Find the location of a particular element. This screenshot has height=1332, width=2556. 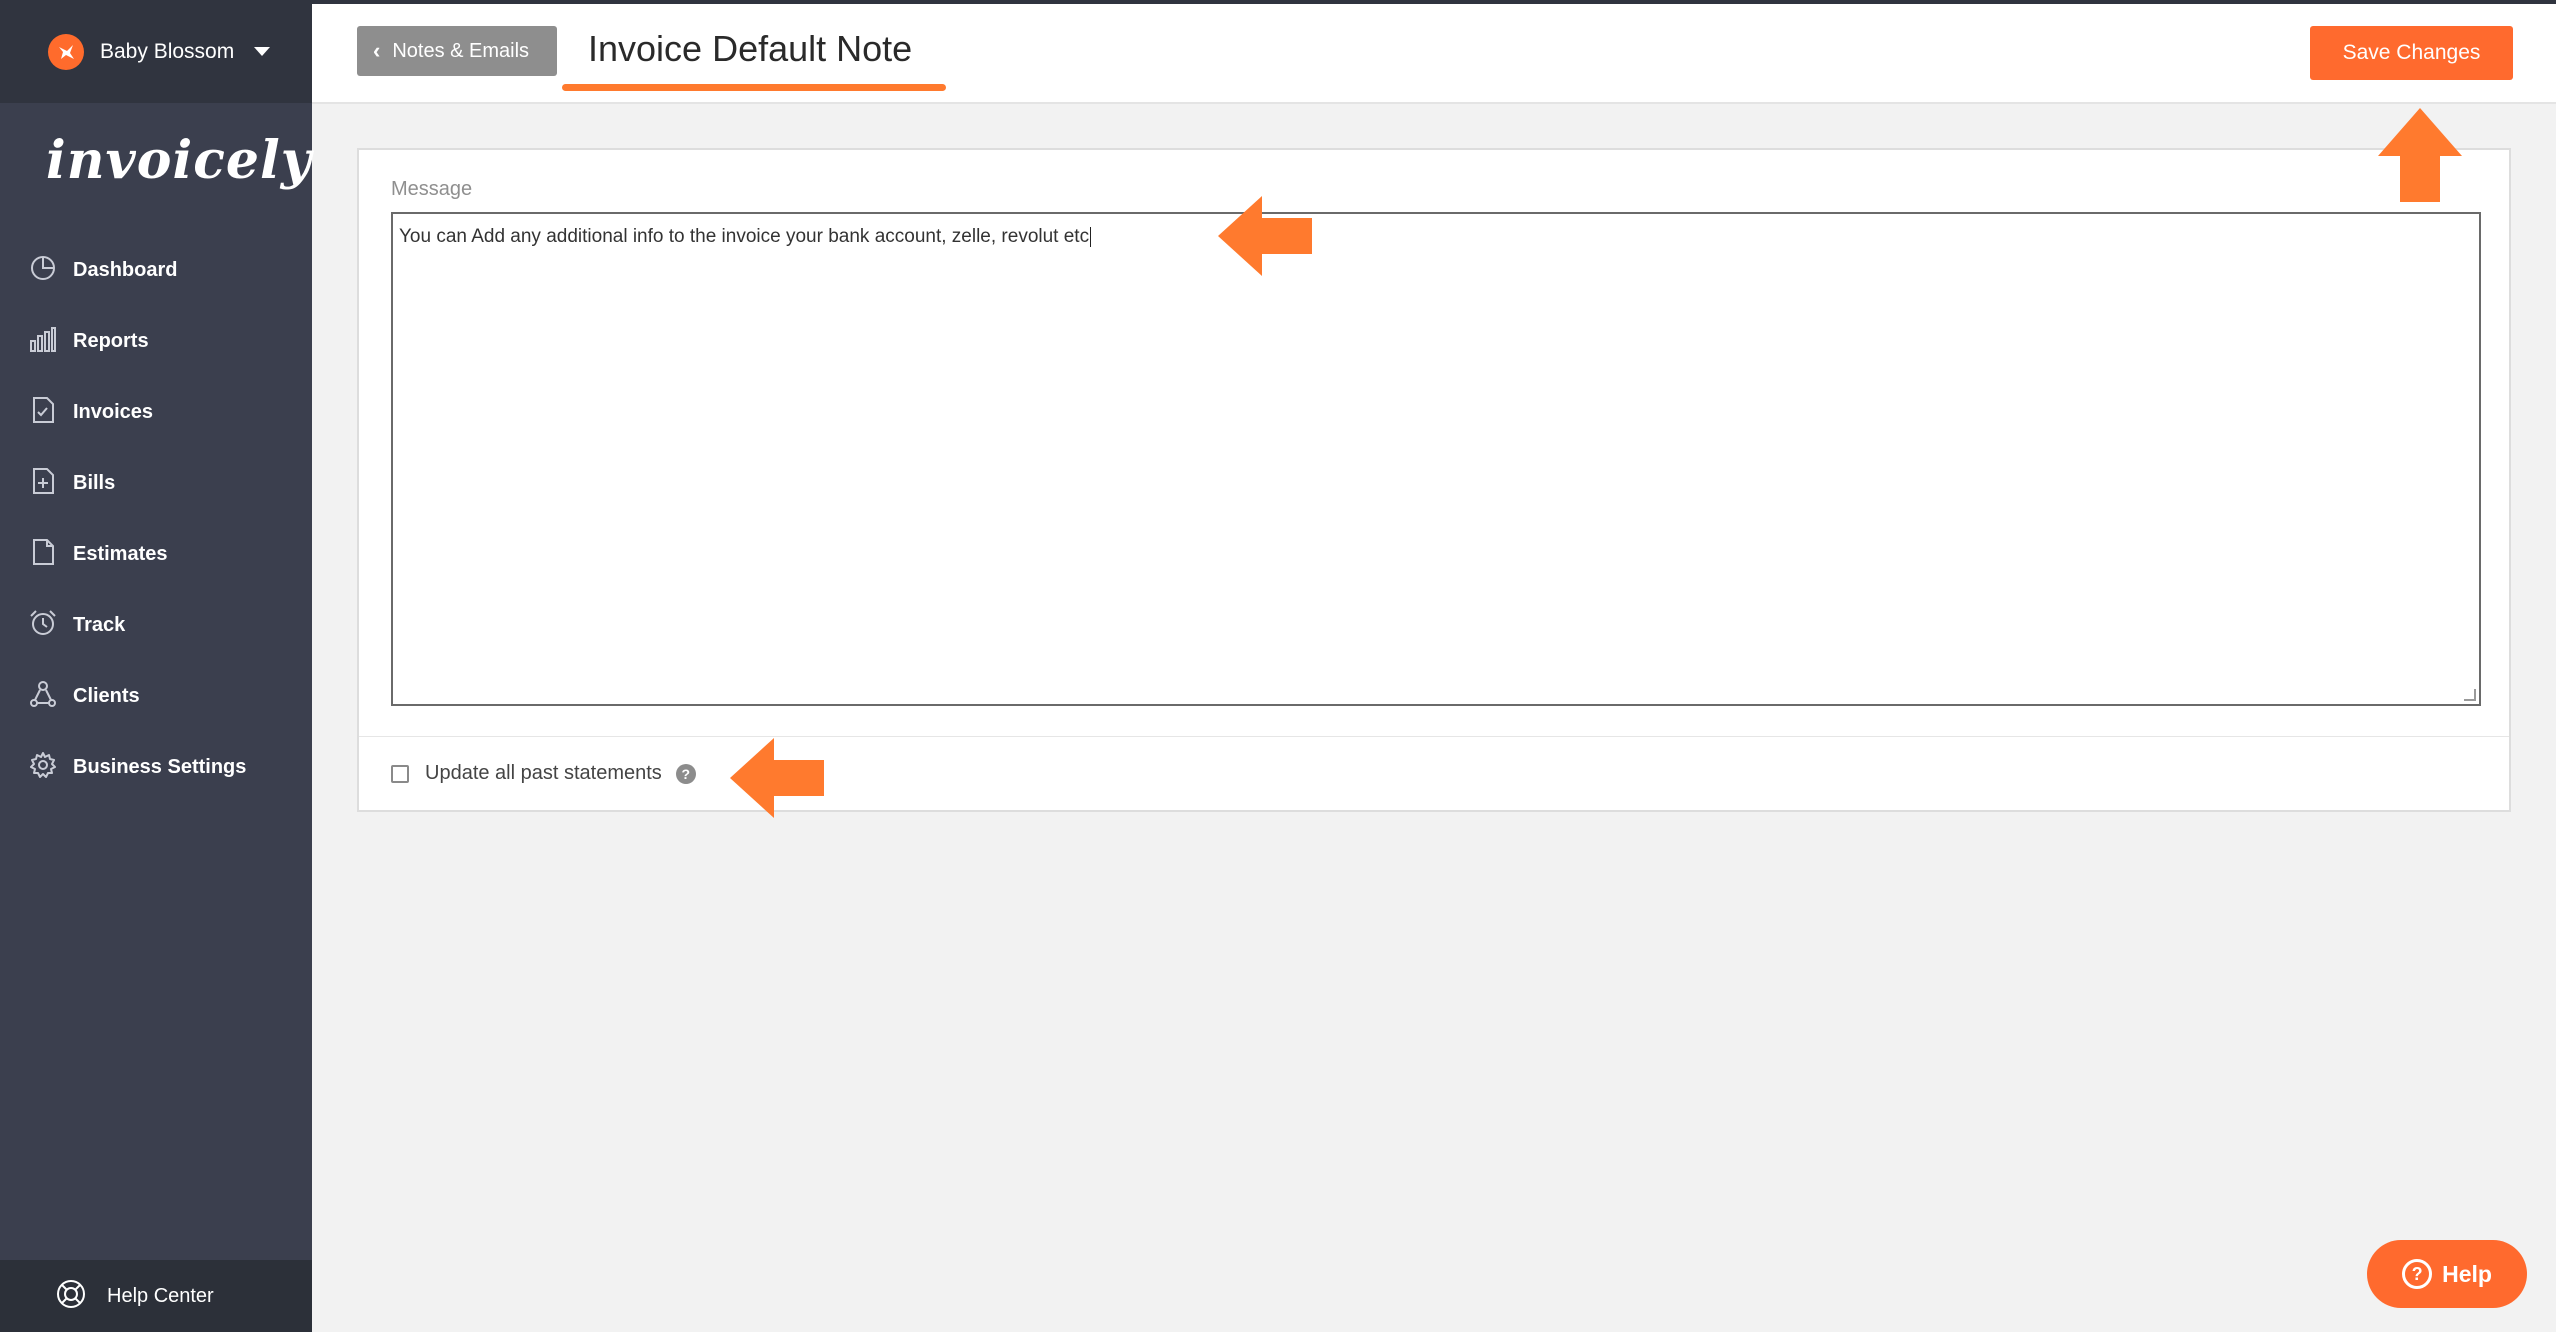

back-button: ‹ Notes & Emails is located at coordinates (457, 51).